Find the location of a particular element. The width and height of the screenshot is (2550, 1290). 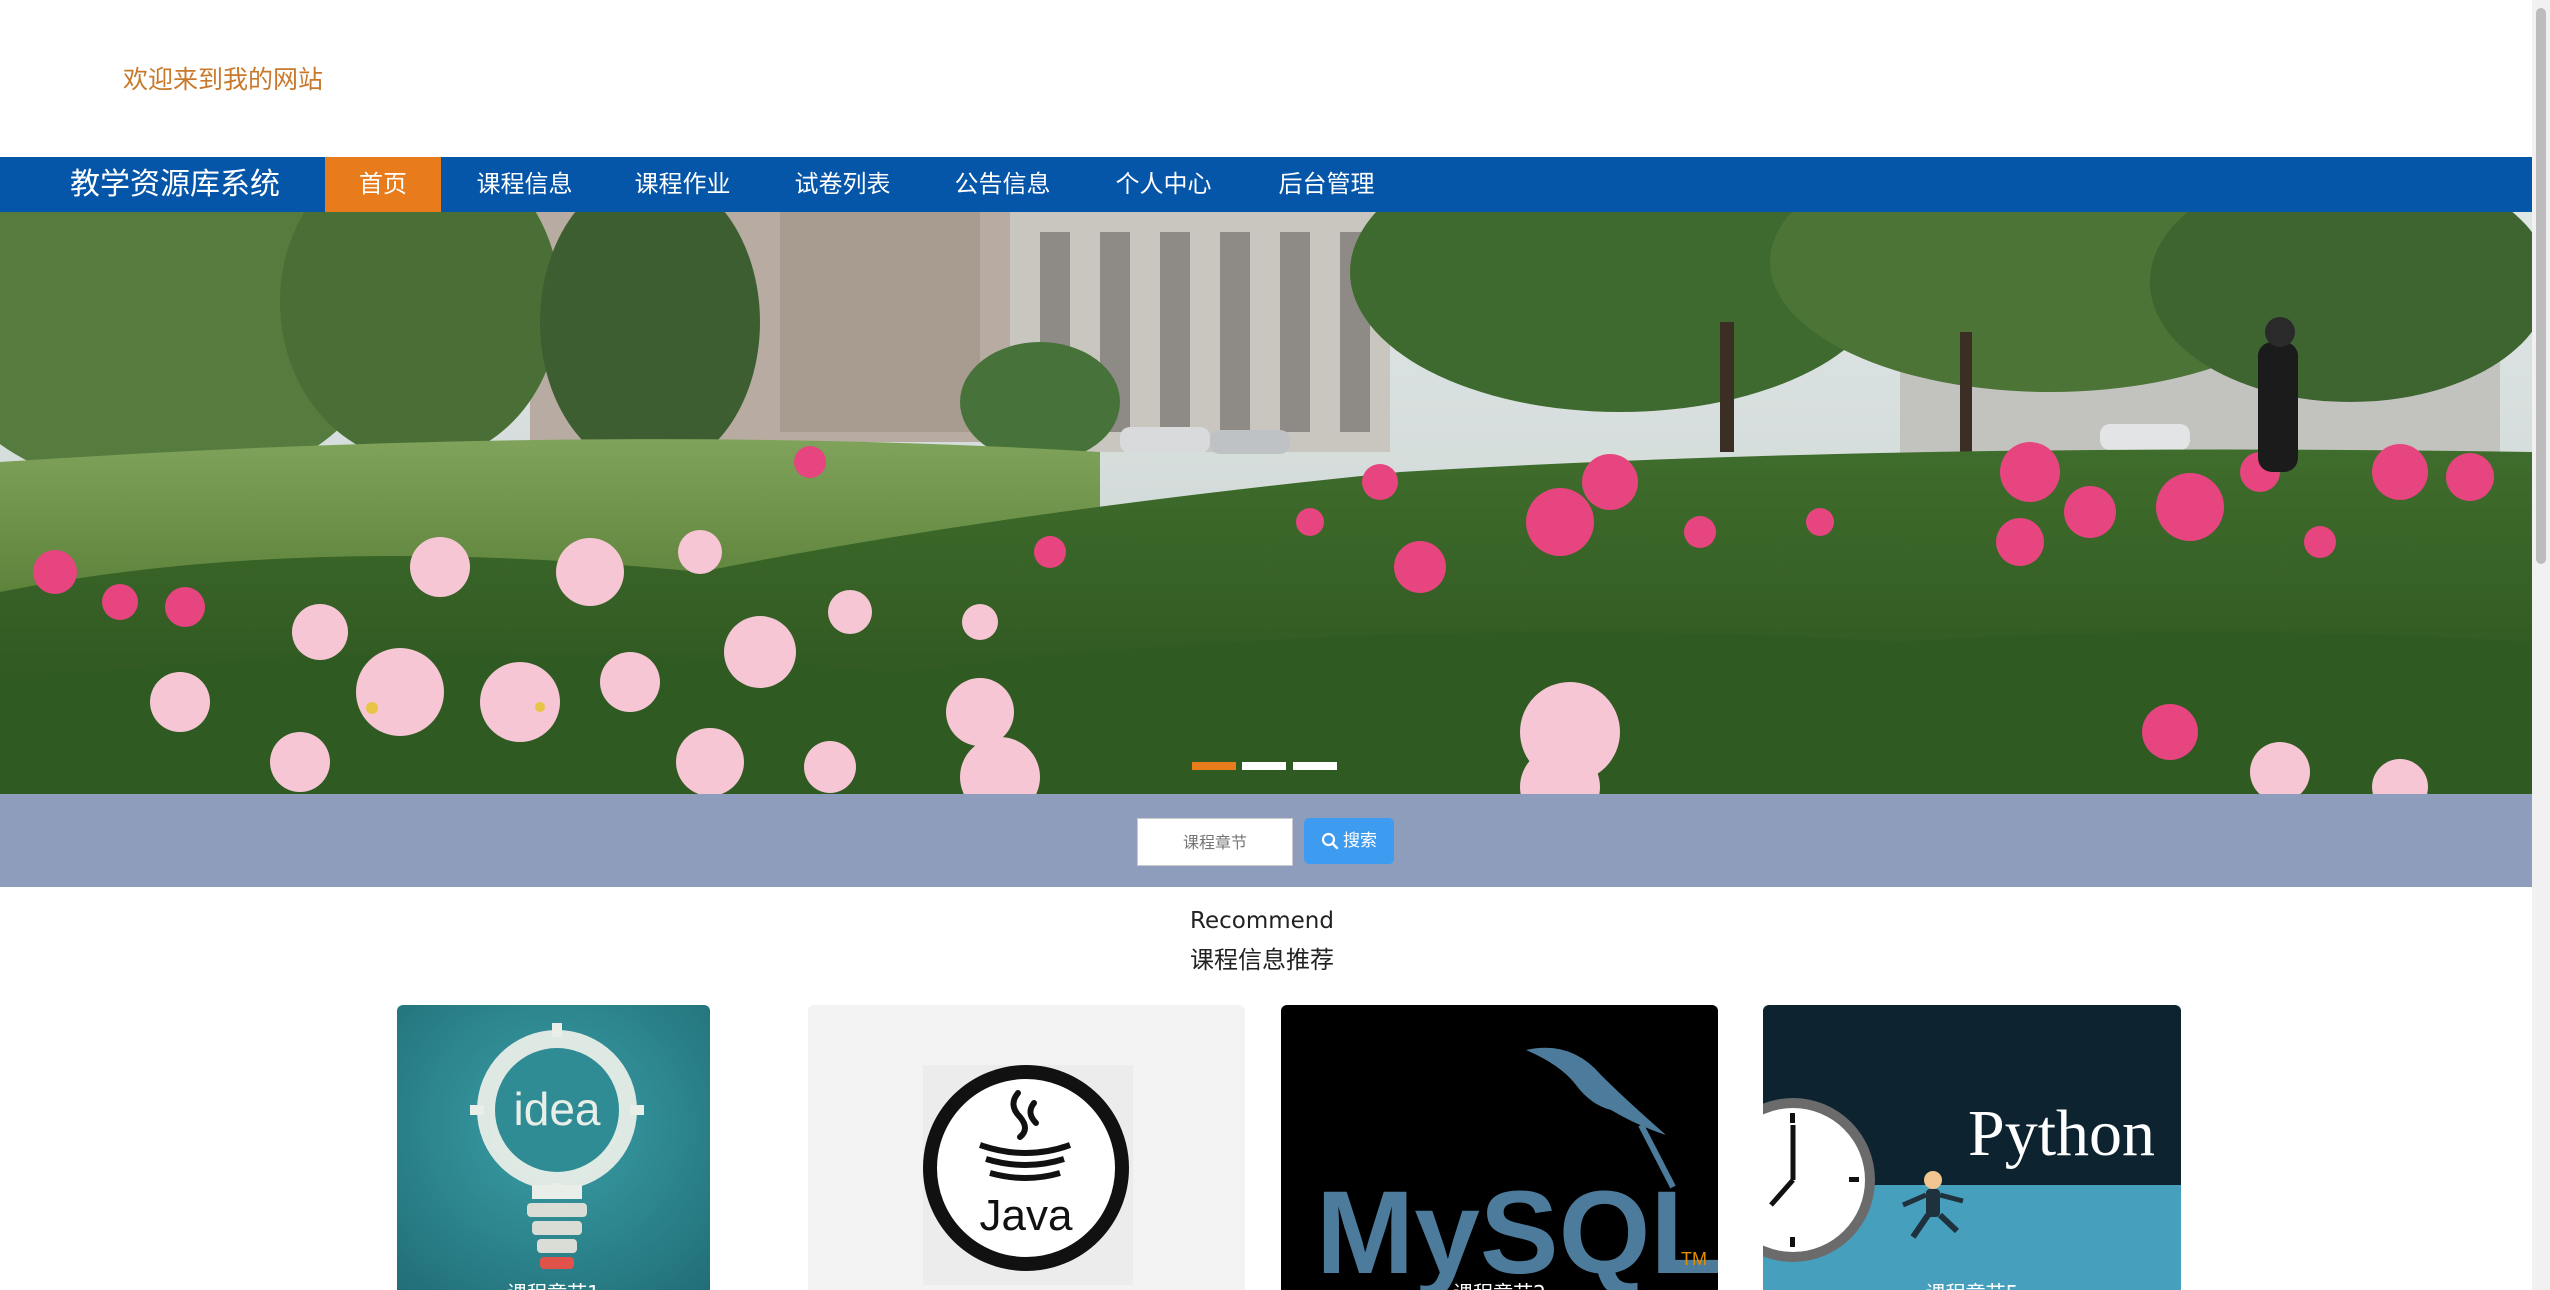

search-button-label: 搜索 is located at coordinates (1360, 841).